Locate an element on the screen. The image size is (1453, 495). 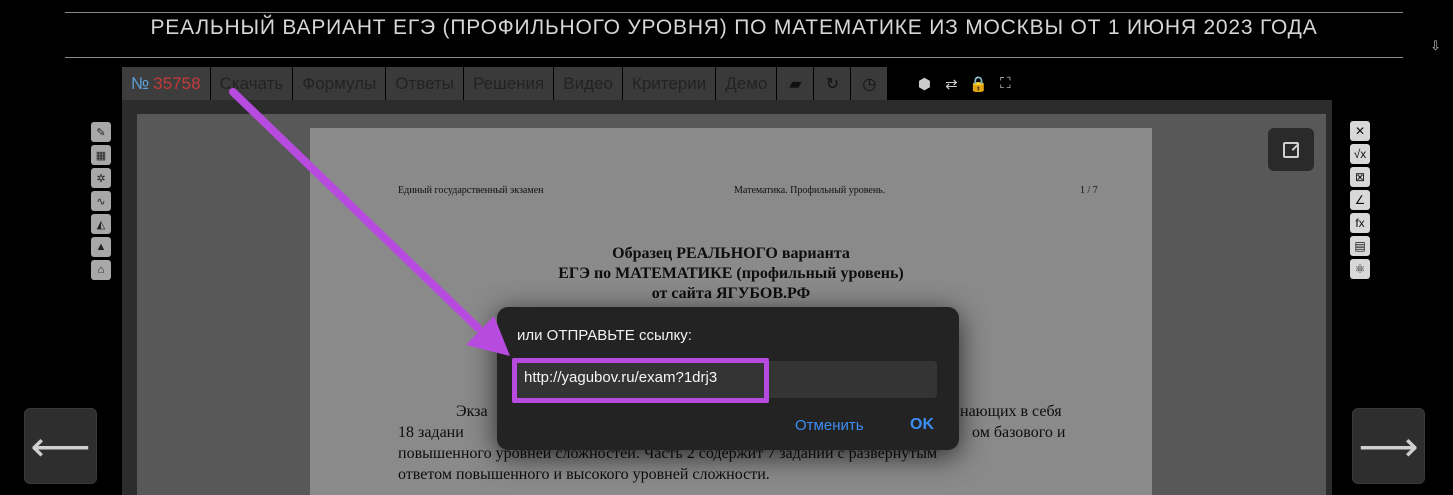
body-text-line-2b: ом базового и is located at coordinates (1019, 432).